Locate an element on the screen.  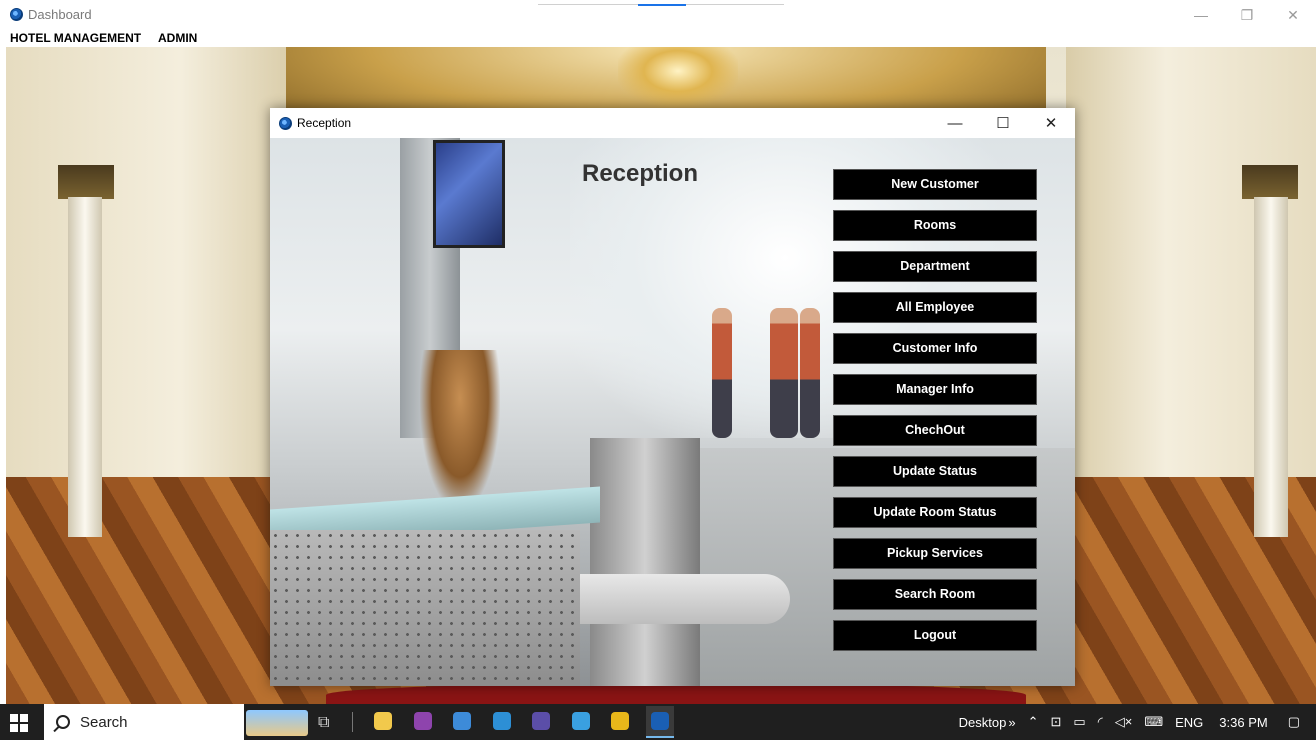
rooms-button: Rooms is located at coordinates (935, 225).